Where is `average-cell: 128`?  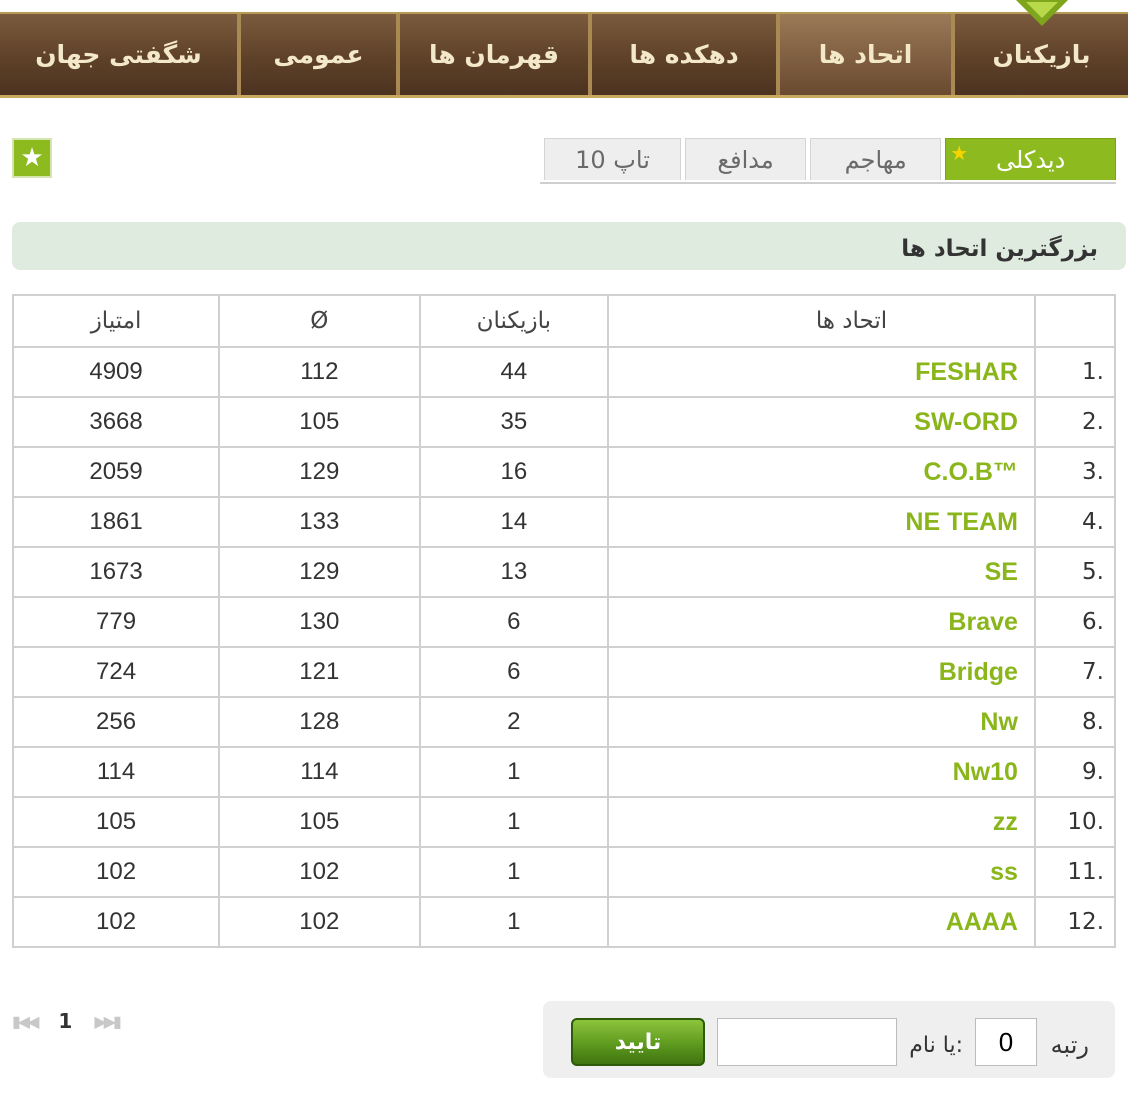 average-cell: 128 is located at coordinates (319, 722).